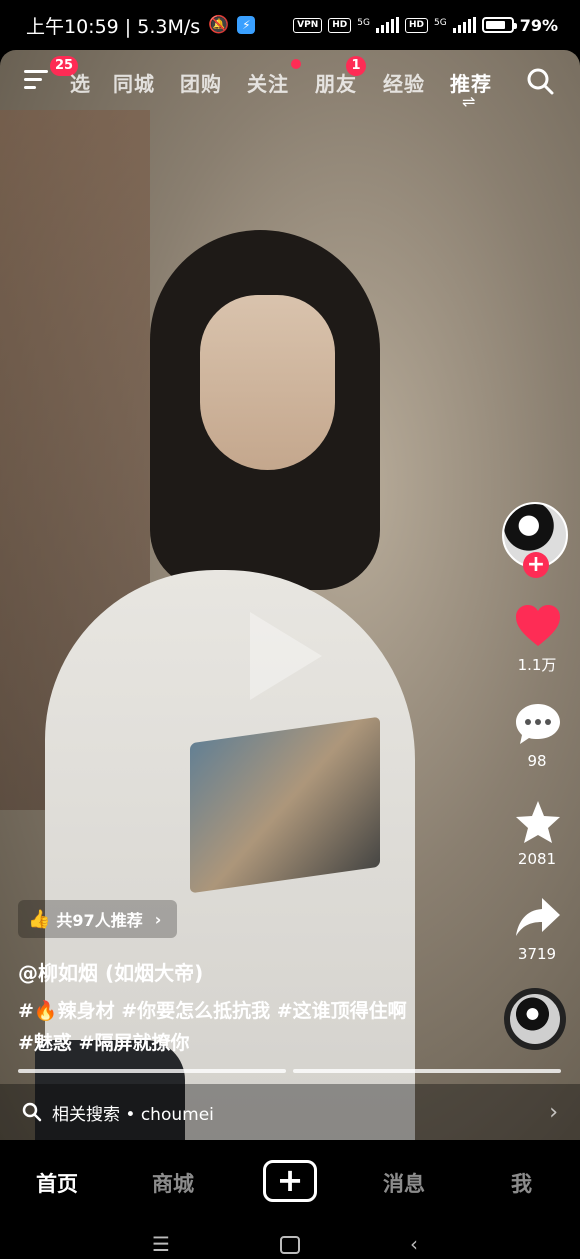 This screenshot has height=1259, width=580. Describe the element at coordinates (36, 80) in the screenshot. I see `menu-icon` at that location.